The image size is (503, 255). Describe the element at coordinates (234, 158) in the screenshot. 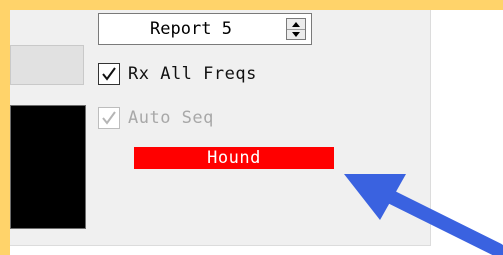

I see `hound-indicator: Hound` at that location.